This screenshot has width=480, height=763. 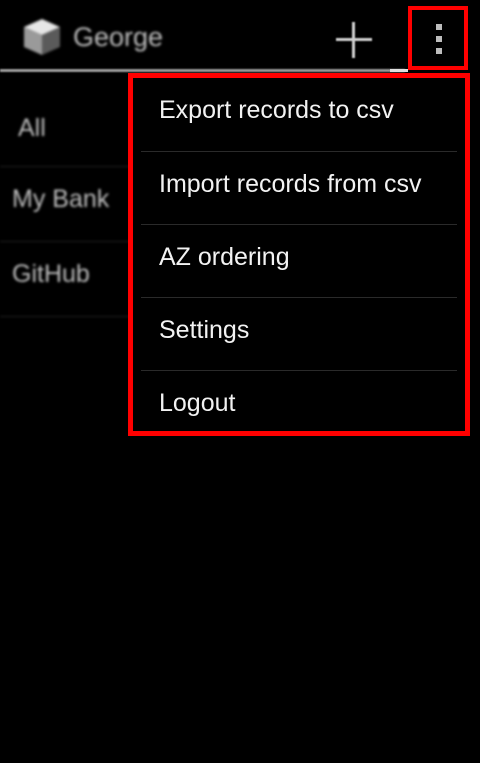 What do you see at coordinates (32, 128) in the screenshot?
I see `list-item-label: All` at bounding box center [32, 128].